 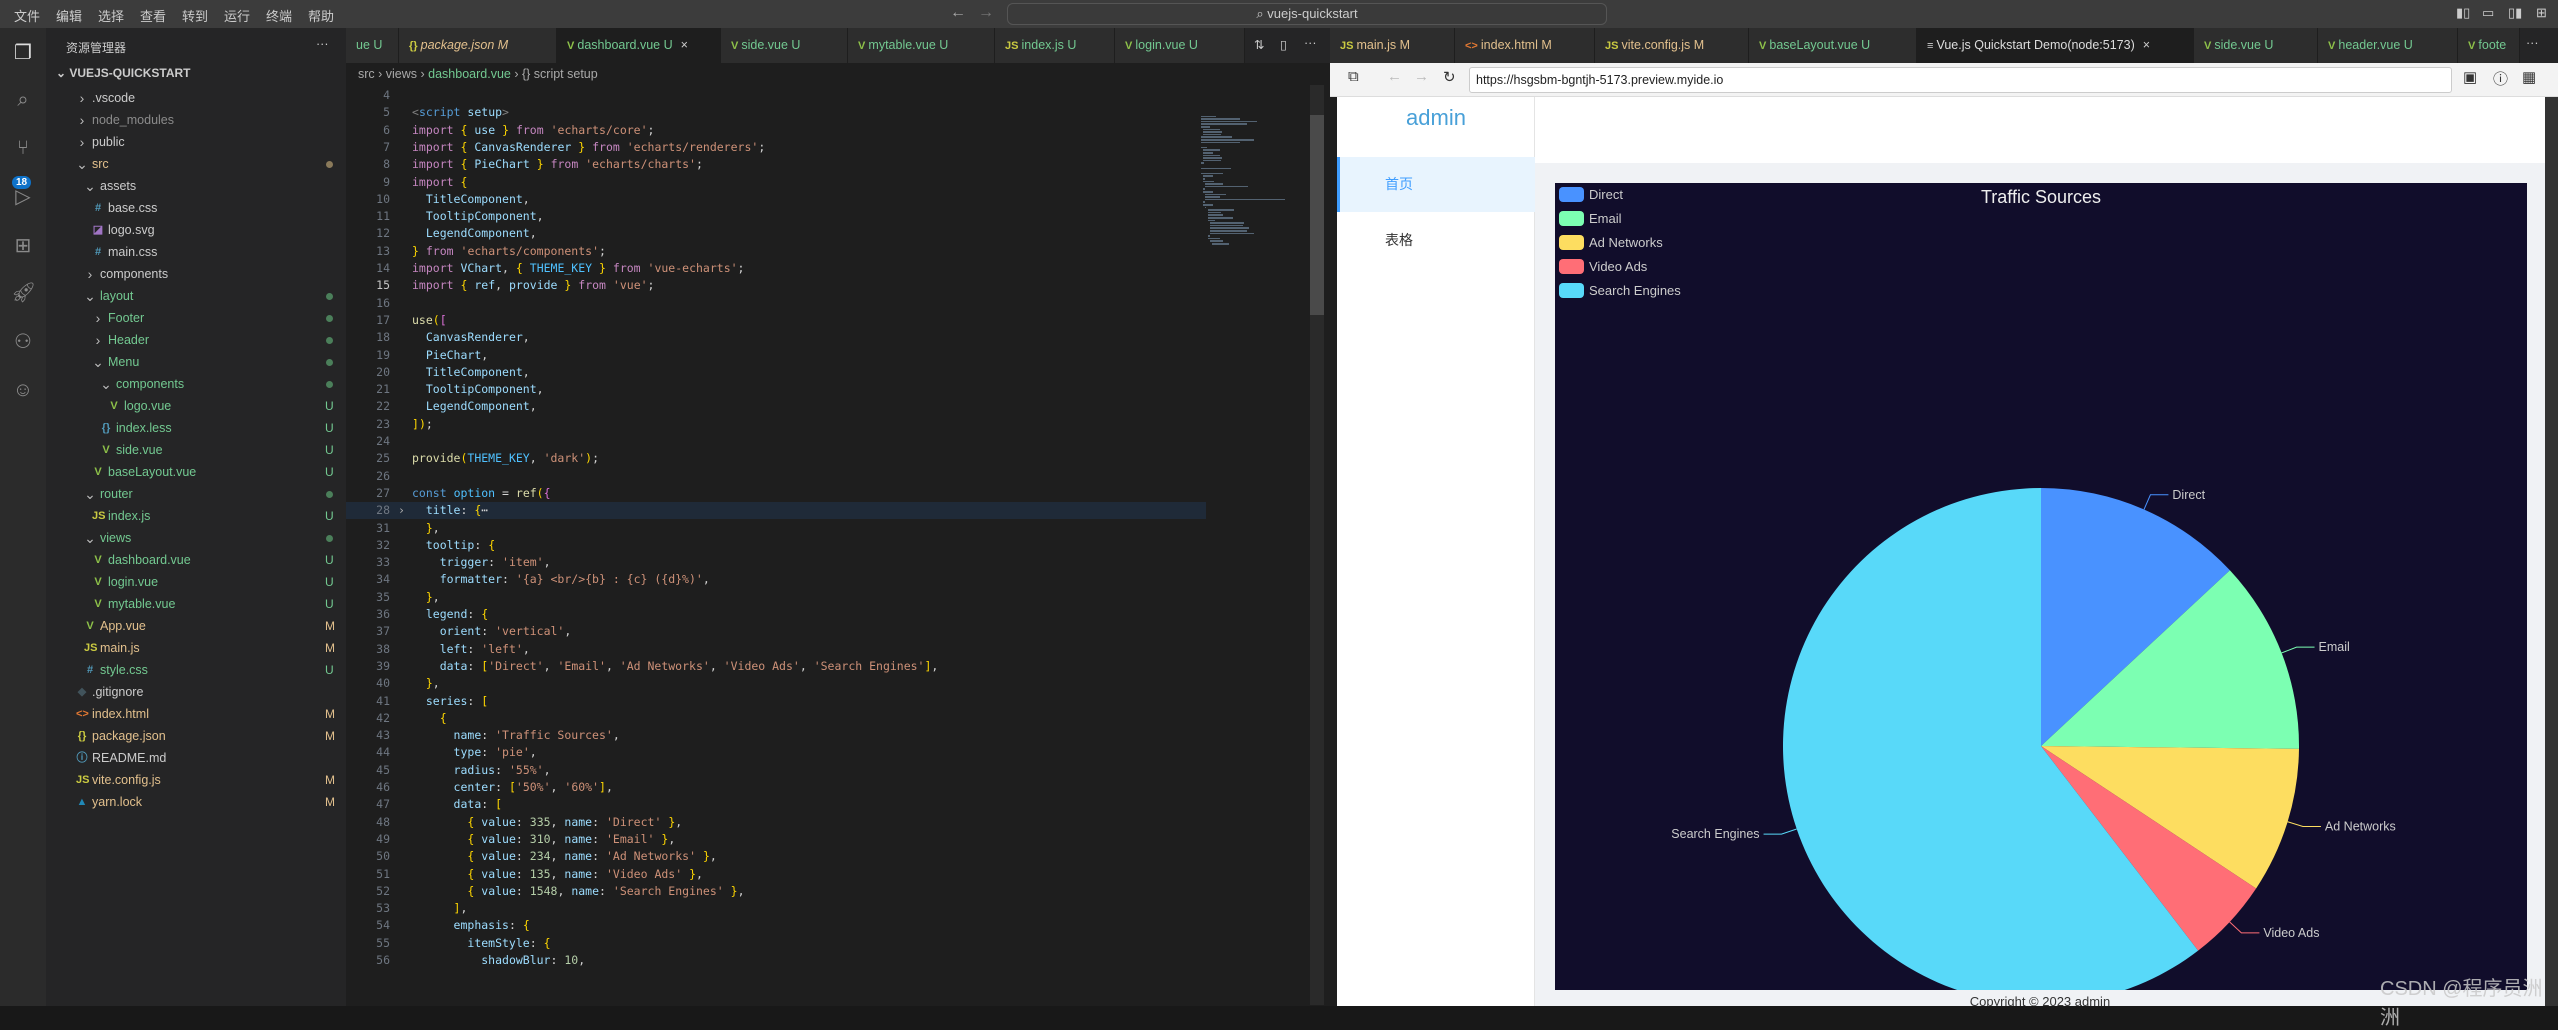 What do you see at coordinates (776, 943) in the screenshot?
I see `code-line: 55 itemStyle: {` at bounding box center [776, 943].